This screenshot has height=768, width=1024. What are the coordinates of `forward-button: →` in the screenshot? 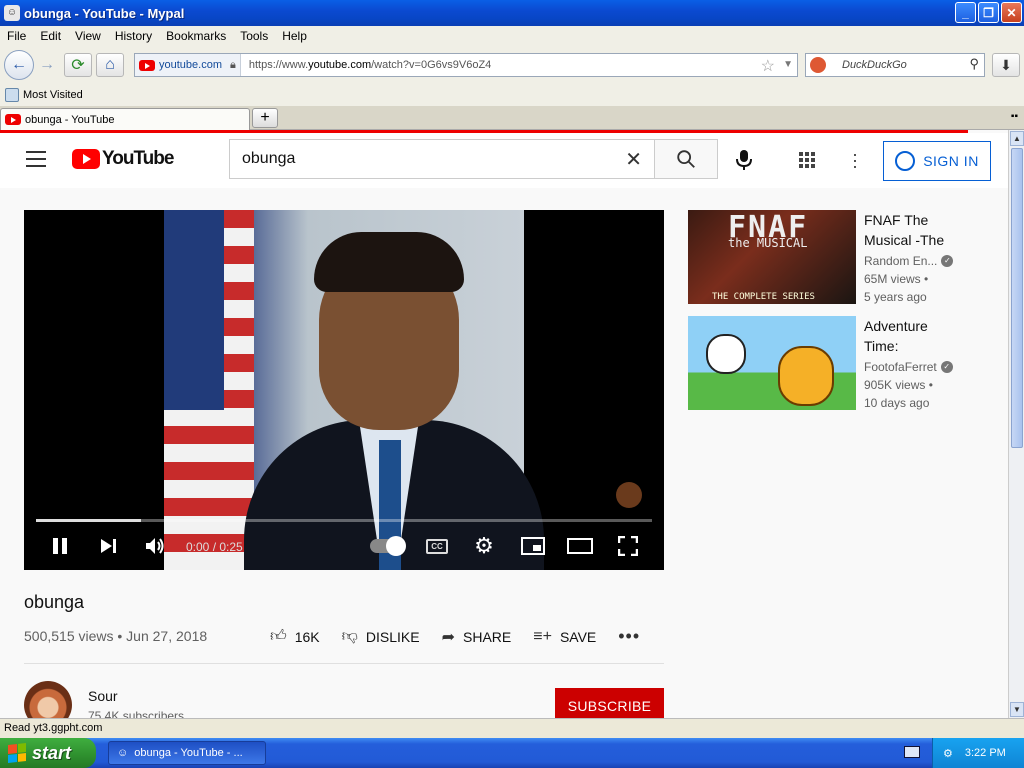 It's located at (47, 65).